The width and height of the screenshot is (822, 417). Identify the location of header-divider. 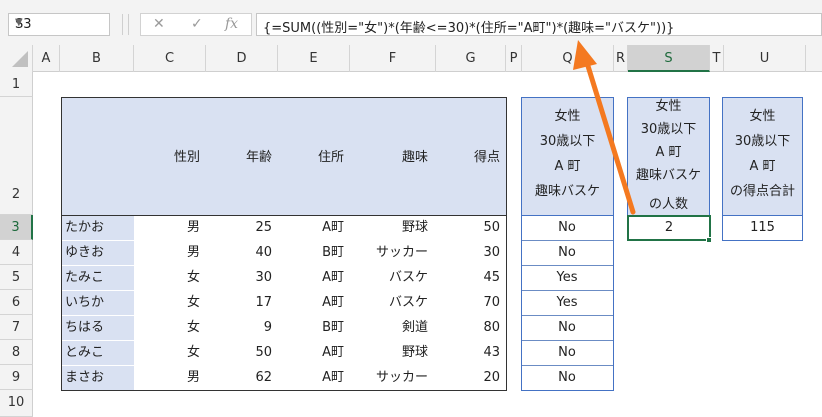
(284, 215).